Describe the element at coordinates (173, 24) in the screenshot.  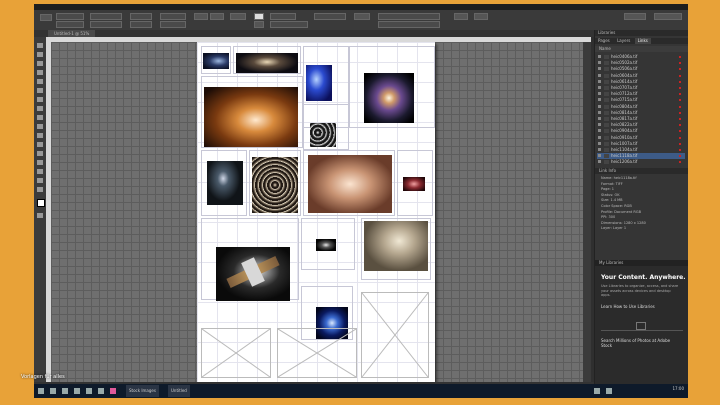
I see `shear-field` at that location.